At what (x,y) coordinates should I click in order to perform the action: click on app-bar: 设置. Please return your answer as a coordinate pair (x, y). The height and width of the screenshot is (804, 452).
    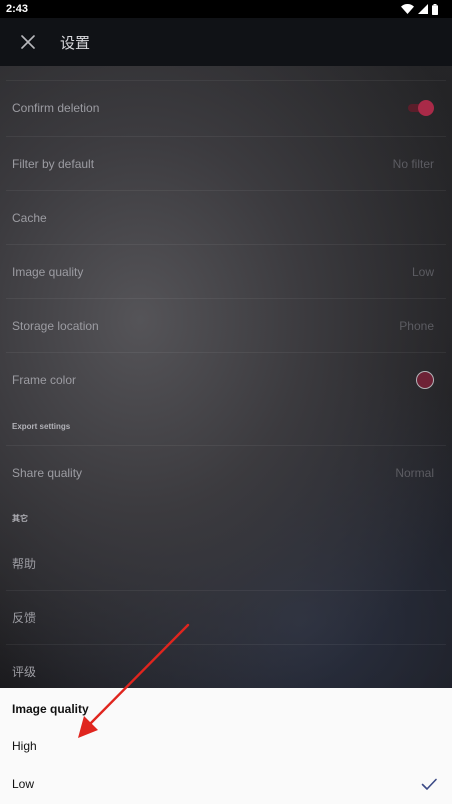
    Looking at the image, I should click on (226, 42).